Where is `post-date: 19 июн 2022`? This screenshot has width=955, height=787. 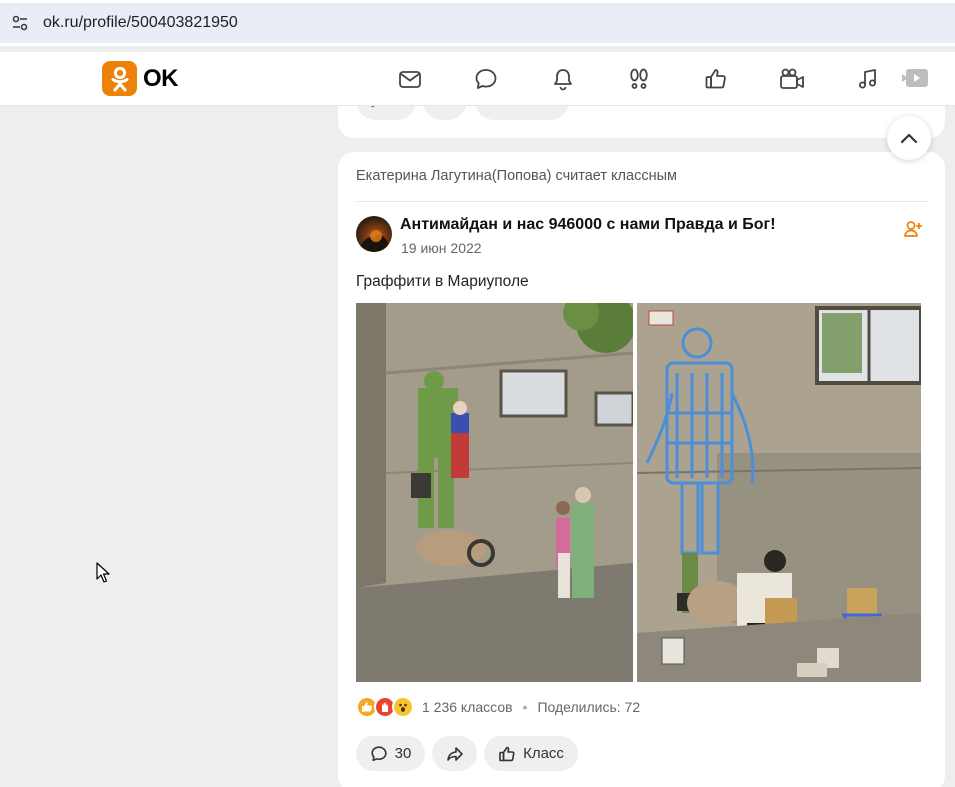 post-date: 19 июн 2022 is located at coordinates (441, 248).